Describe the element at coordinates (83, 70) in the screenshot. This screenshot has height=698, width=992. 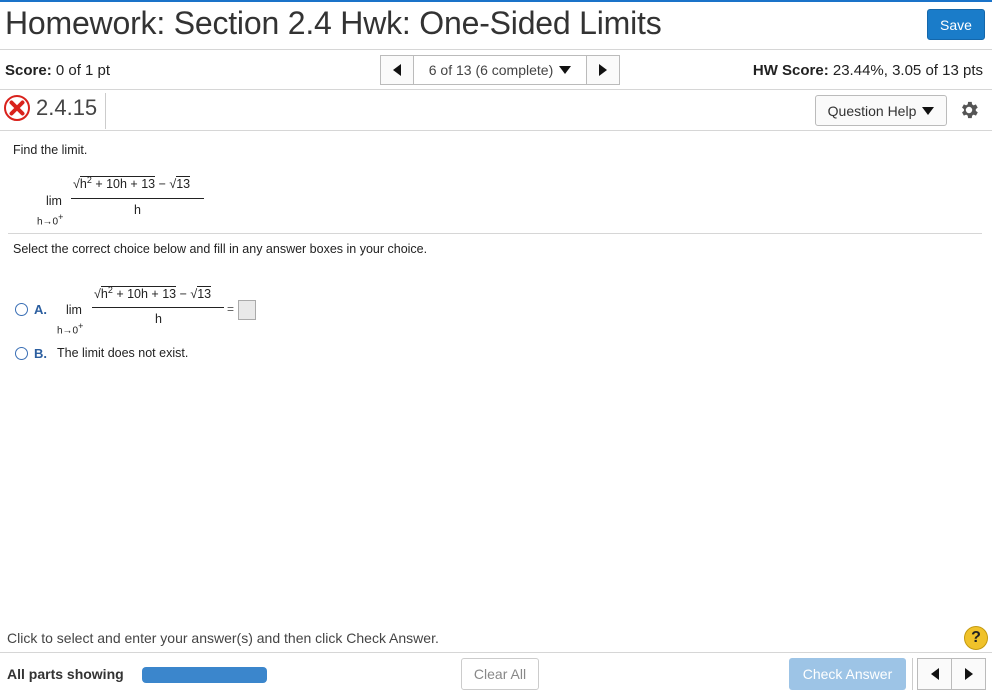
I see `score-value: 0 of 1 pt` at that location.